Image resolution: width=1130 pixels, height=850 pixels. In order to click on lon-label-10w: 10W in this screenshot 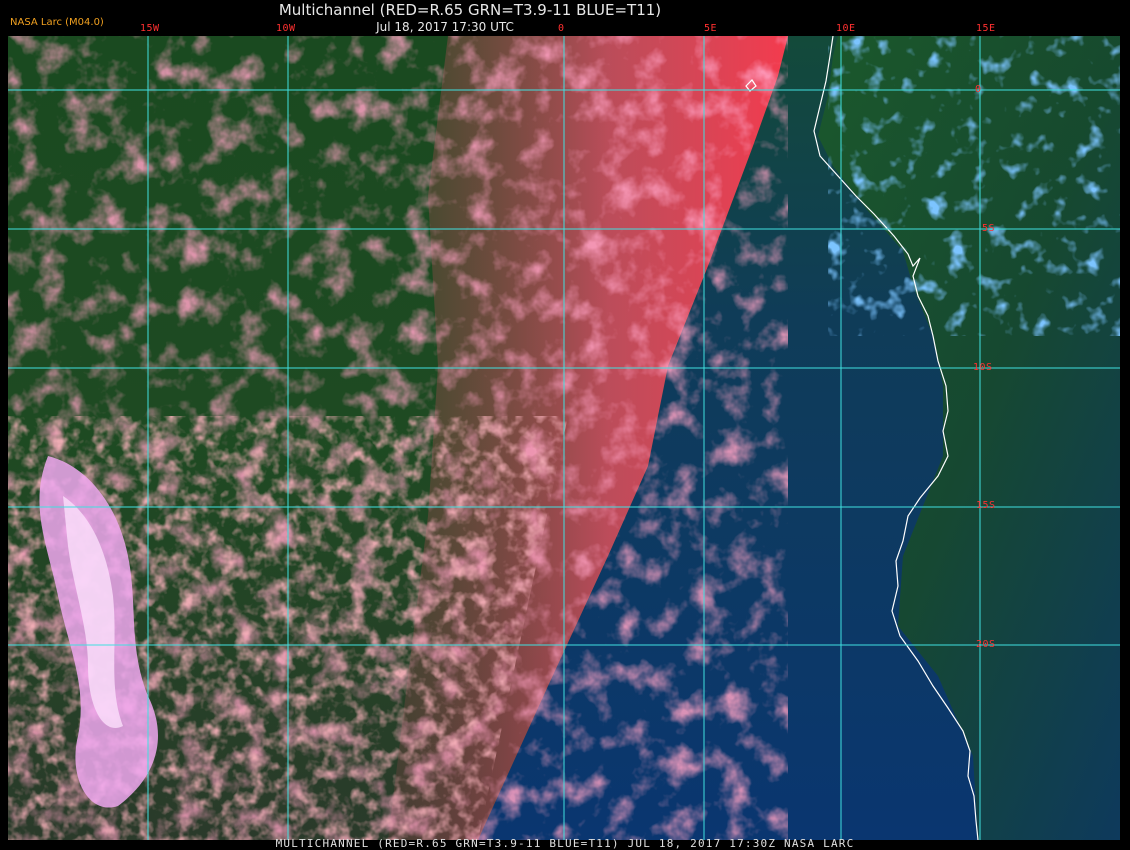, I will do `click(286, 28)`.